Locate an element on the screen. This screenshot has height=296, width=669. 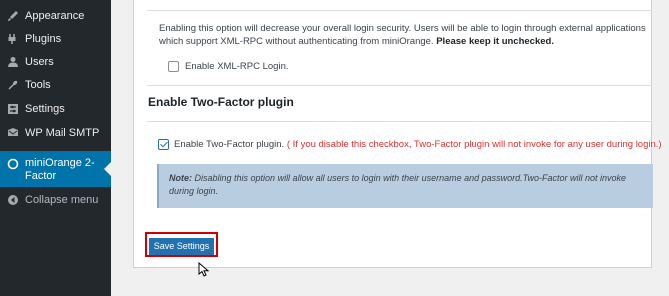
sidebar-item-settings: Settings is located at coordinates (55, 110).